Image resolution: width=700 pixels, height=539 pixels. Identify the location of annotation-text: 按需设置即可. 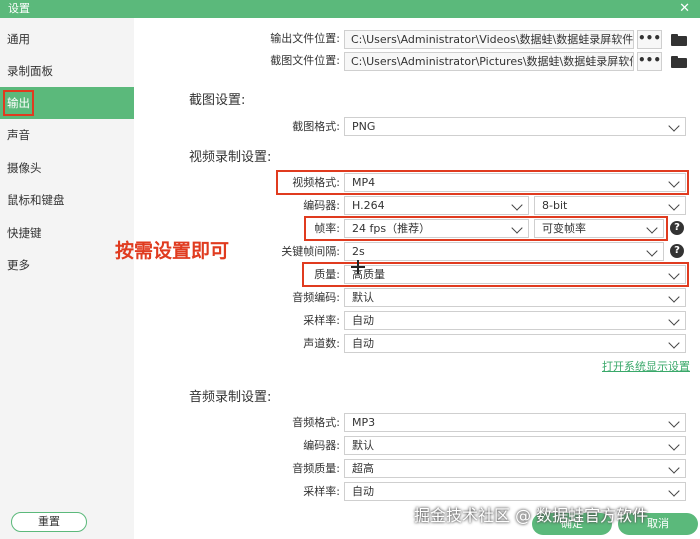
(172, 251).